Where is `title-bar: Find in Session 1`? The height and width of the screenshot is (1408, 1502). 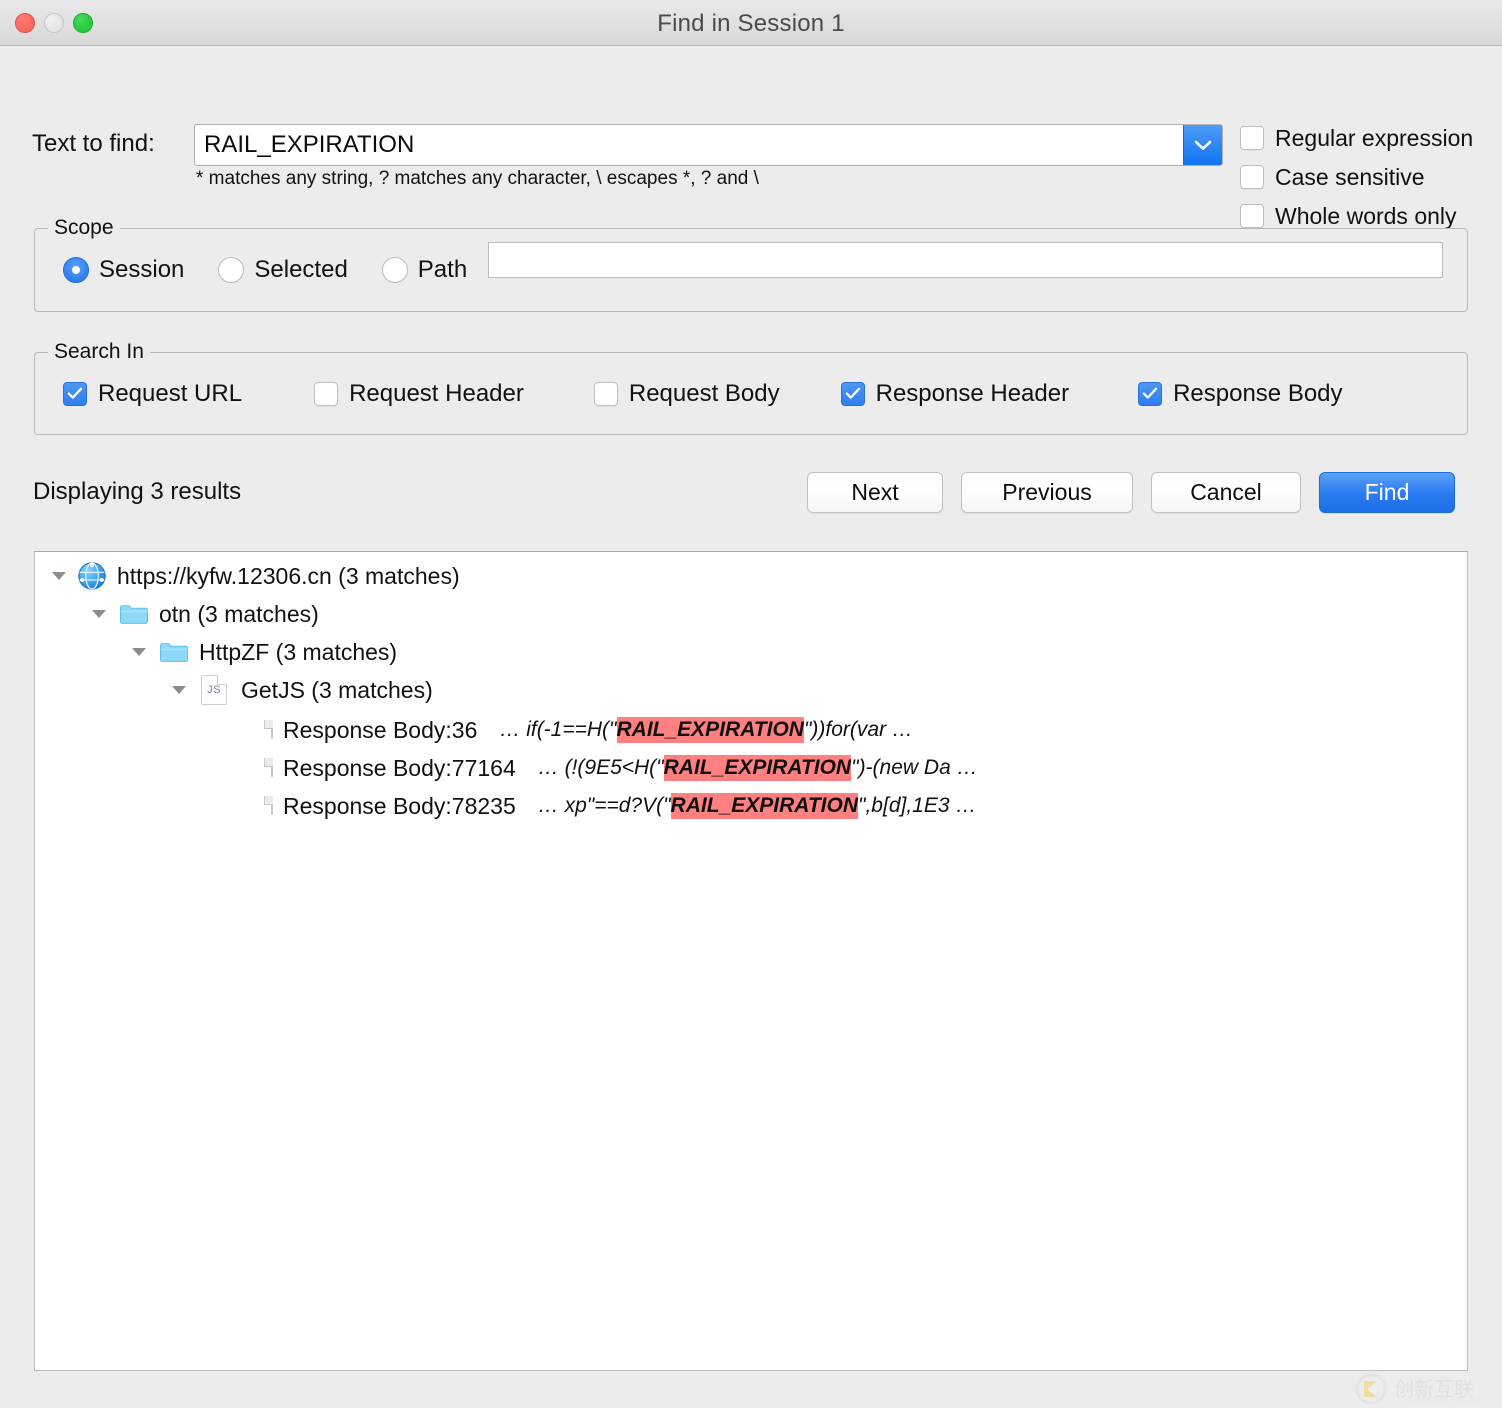 title-bar: Find in Session 1 is located at coordinates (751, 23).